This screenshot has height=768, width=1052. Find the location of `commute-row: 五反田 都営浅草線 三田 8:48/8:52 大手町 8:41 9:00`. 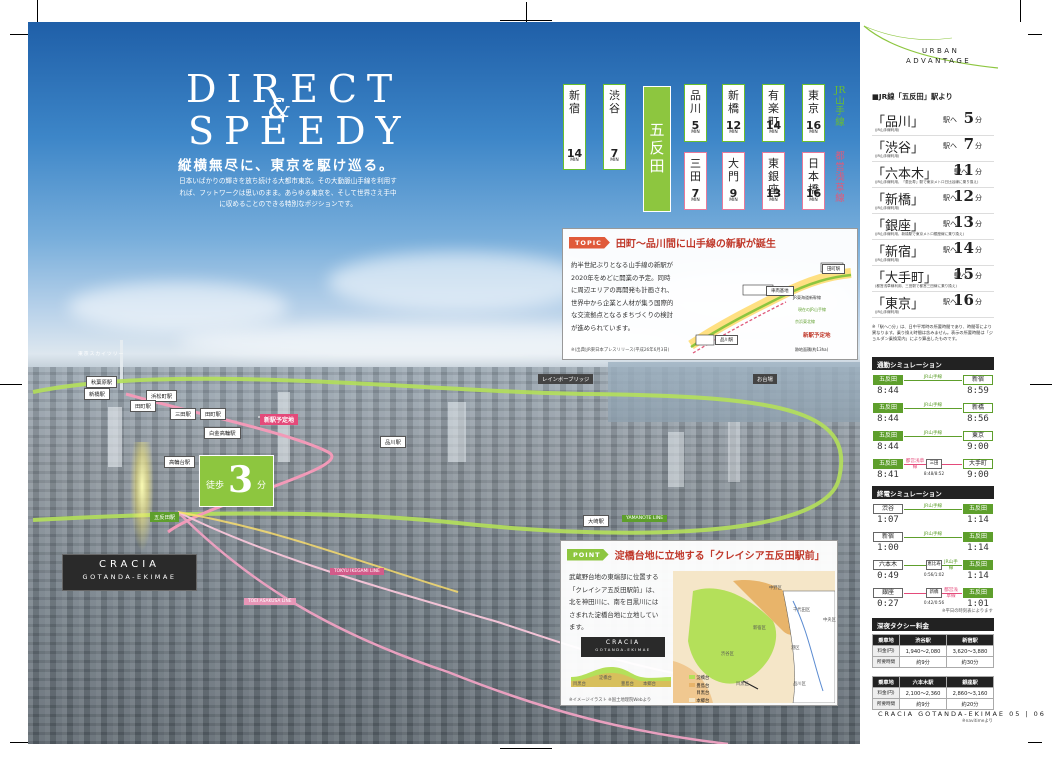

commute-row: 五反田 都営浅草線 三田 8:48/8:52 大手町 8:41 9:00 is located at coordinates (933, 472).